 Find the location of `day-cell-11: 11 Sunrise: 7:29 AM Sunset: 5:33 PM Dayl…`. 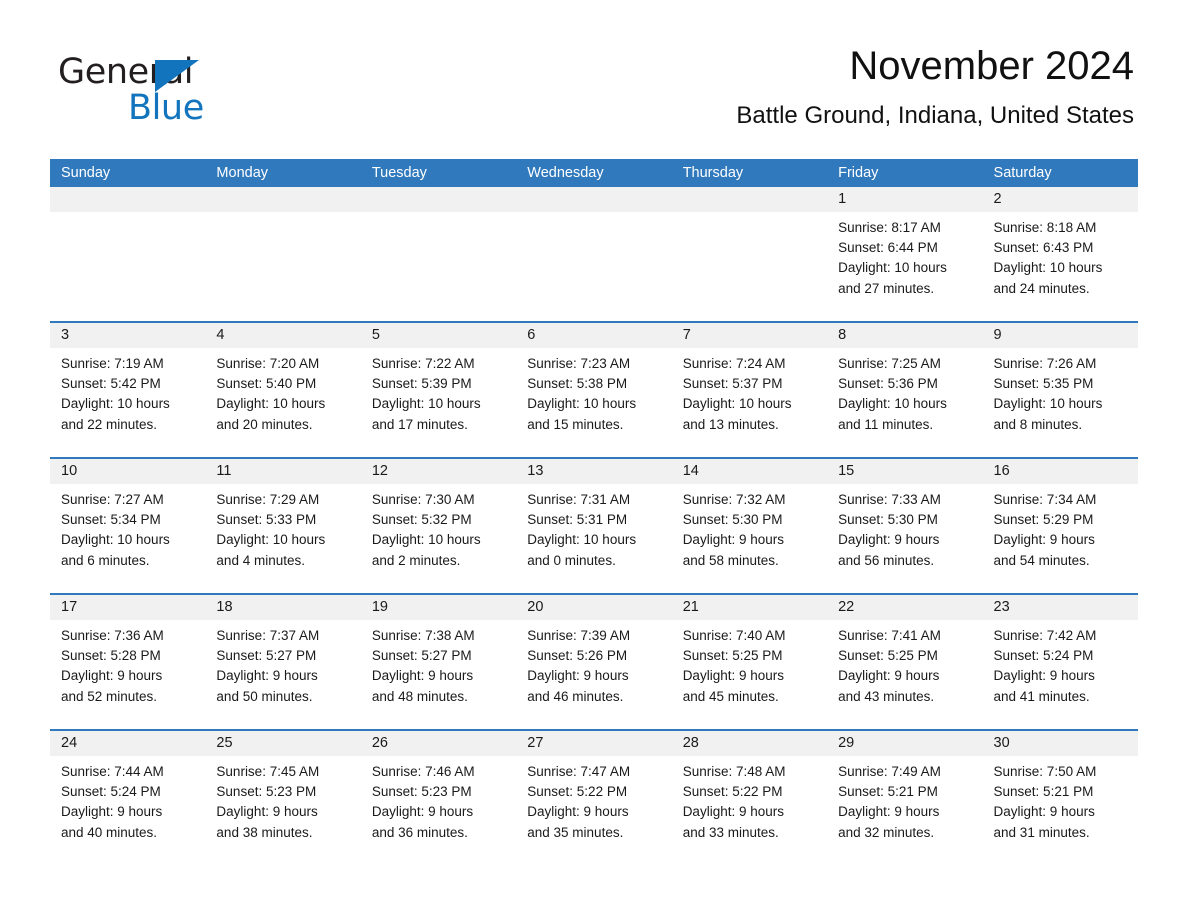

day-cell-11: 11 Sunrise: 7:29 AM Sunset: 5:33 PM Dayl… is located at coordinates (283, 526).